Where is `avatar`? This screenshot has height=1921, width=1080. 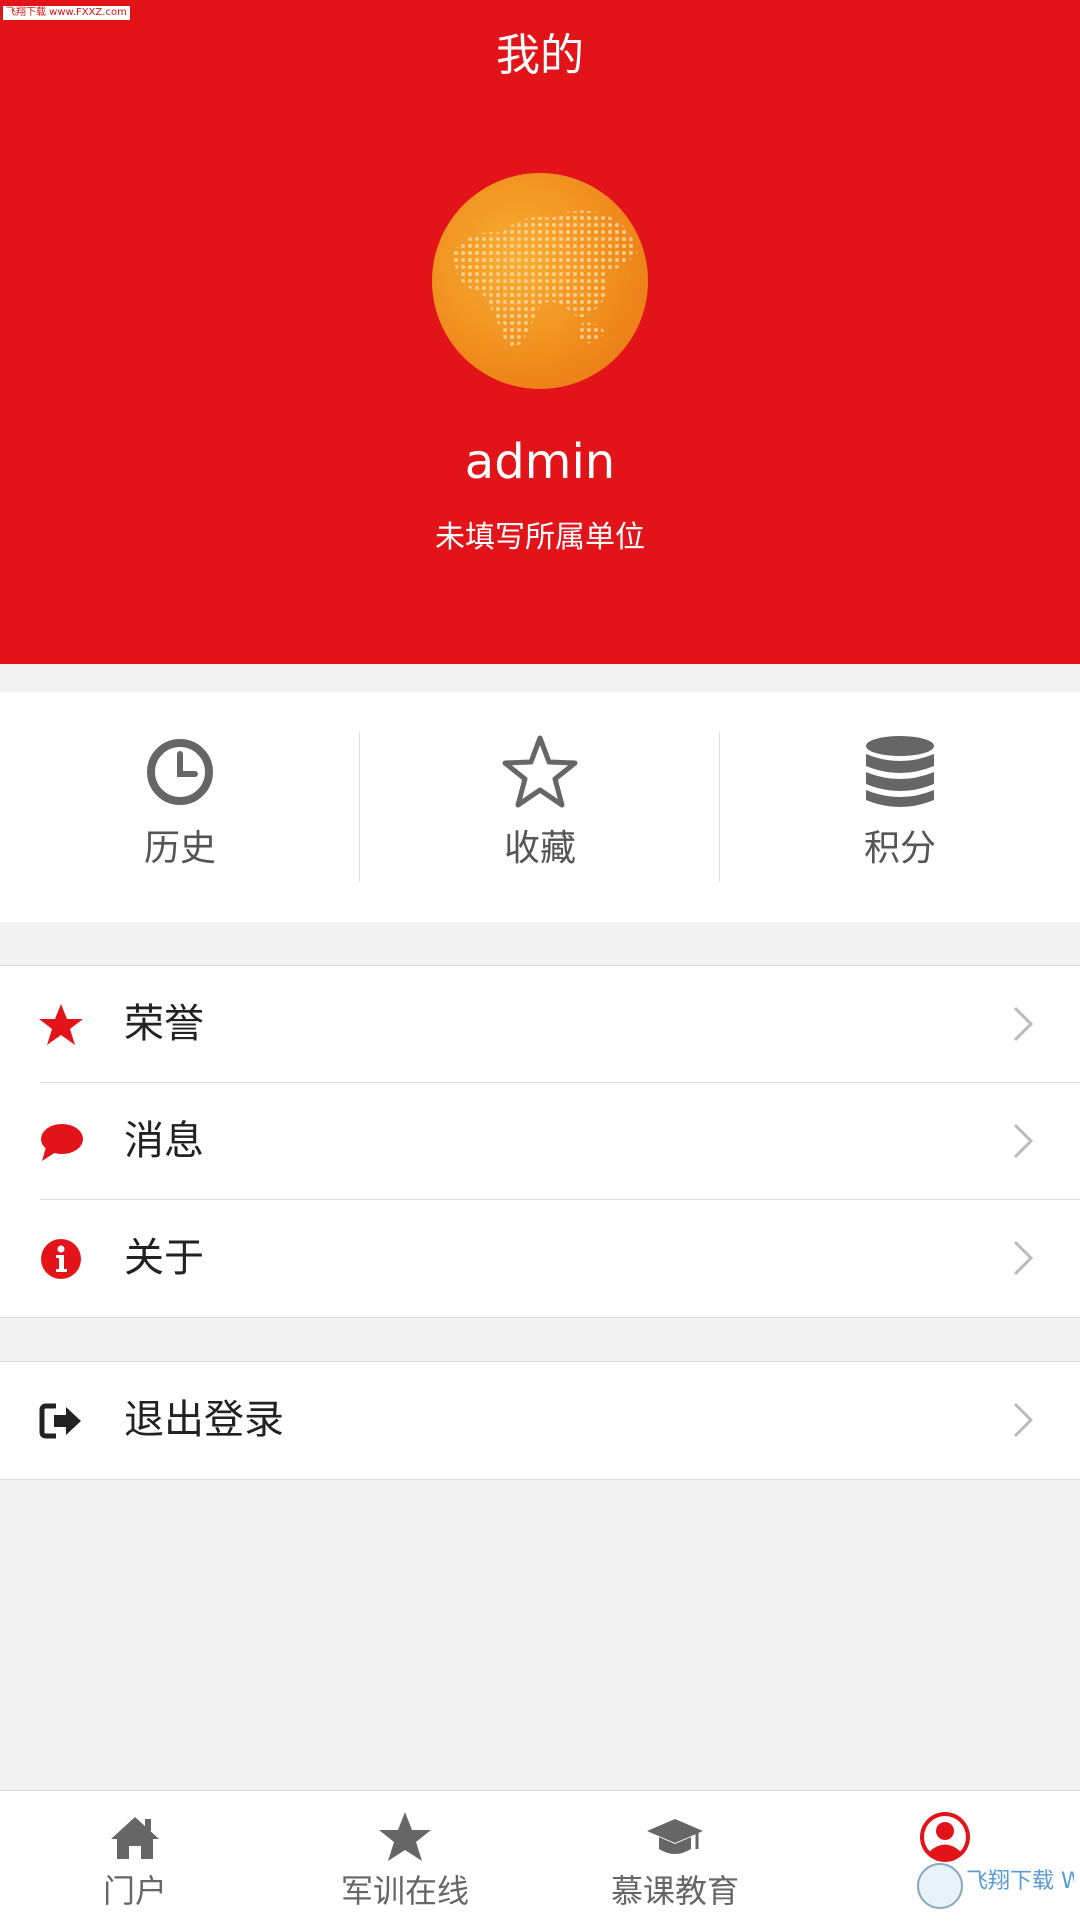 avatar is located at coordinates (540, 281).